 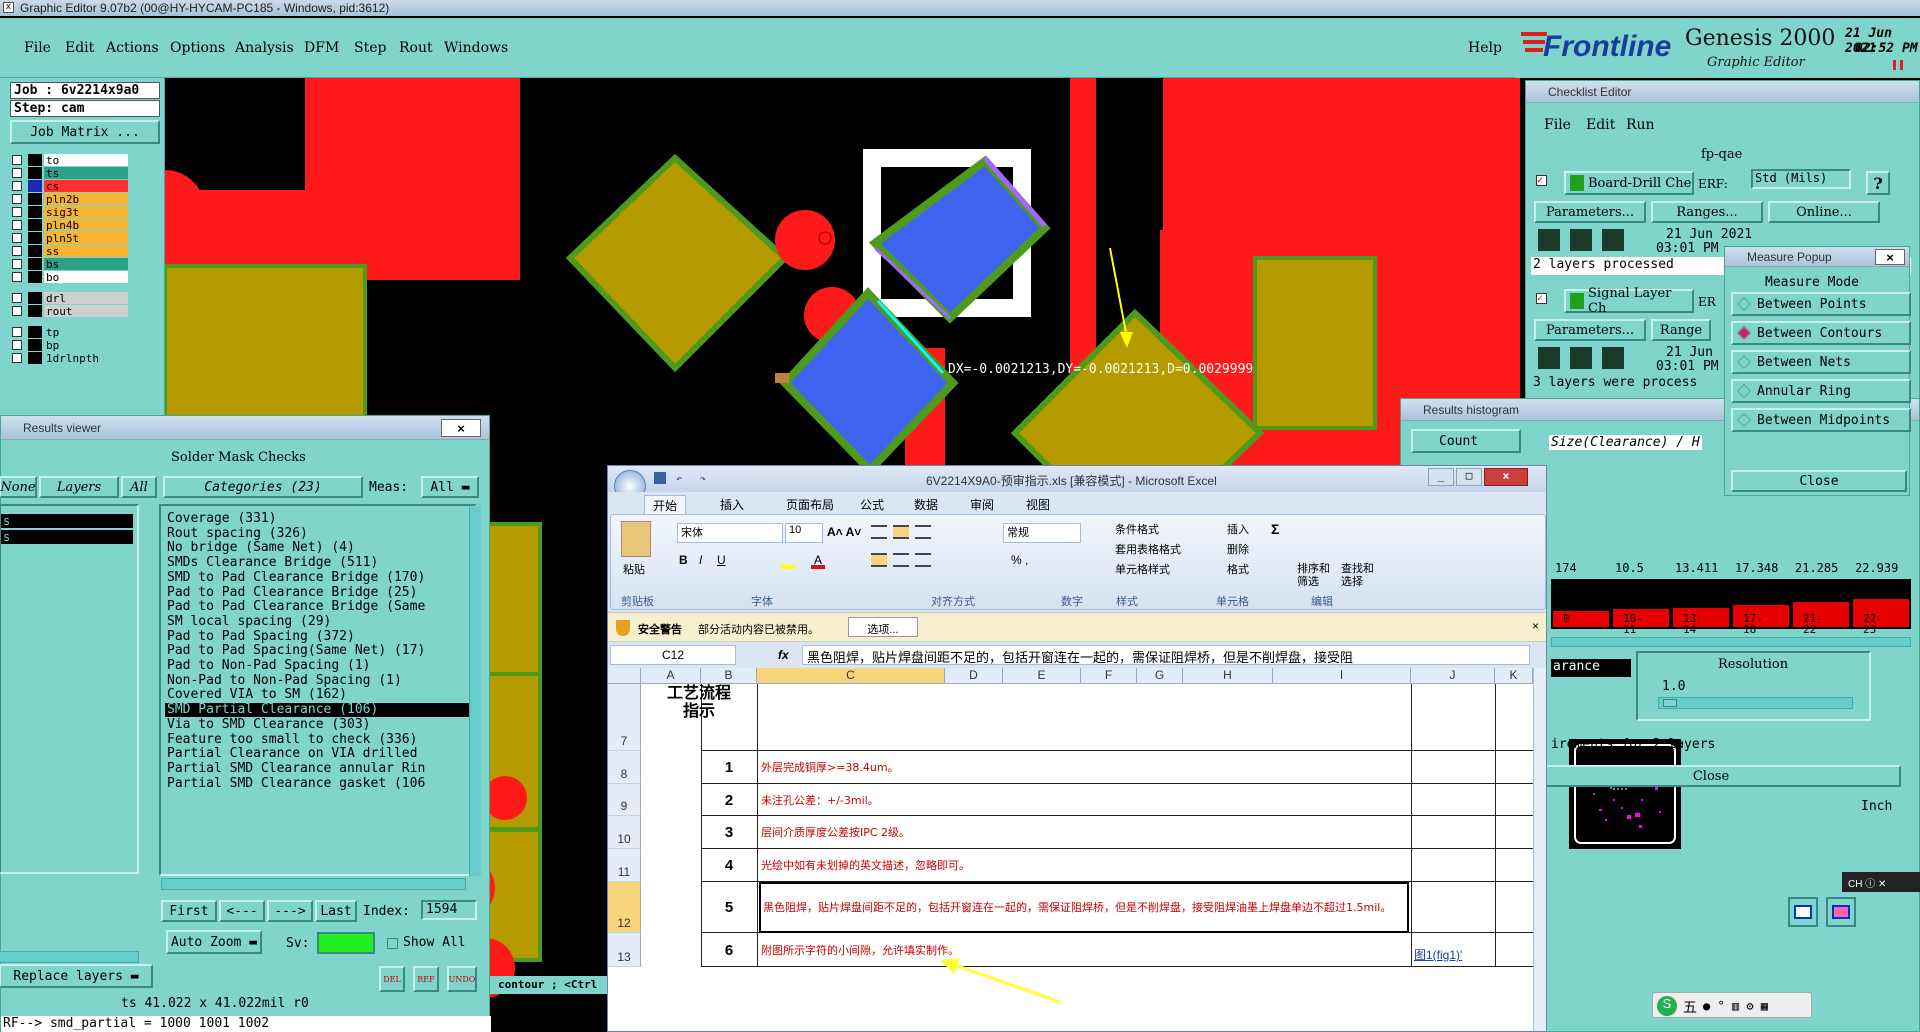 I want to click on replace-layers-button: Replace layers ▬, so click(x=76, y=976).